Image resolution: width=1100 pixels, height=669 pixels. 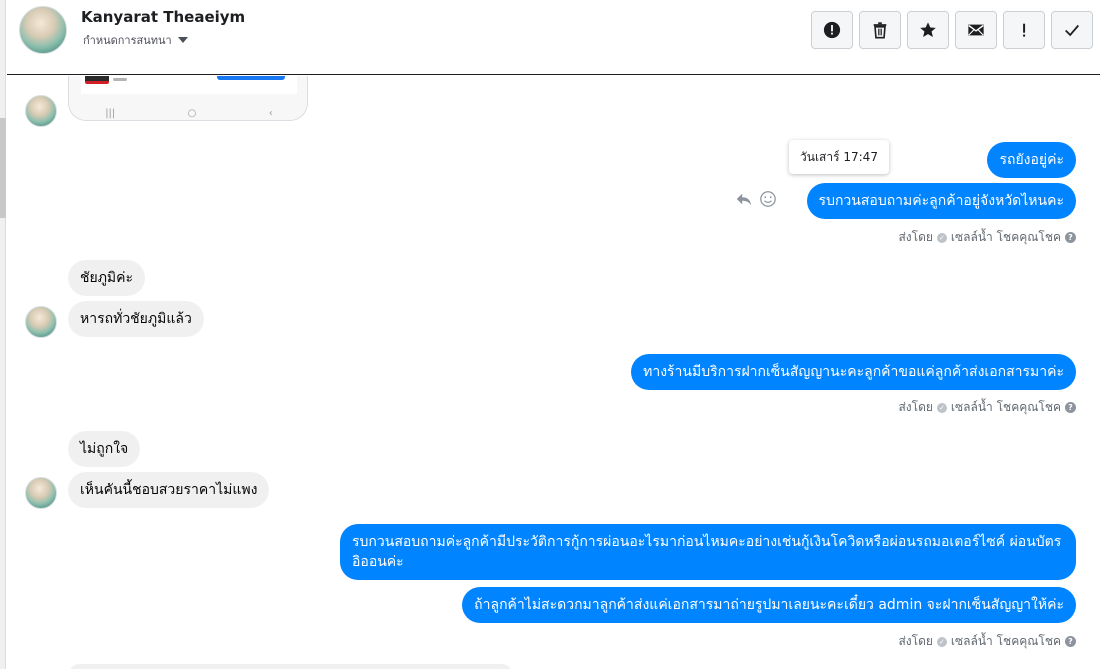 I want to click on left-scrollbar-thumb, so click(x=3, y=168).